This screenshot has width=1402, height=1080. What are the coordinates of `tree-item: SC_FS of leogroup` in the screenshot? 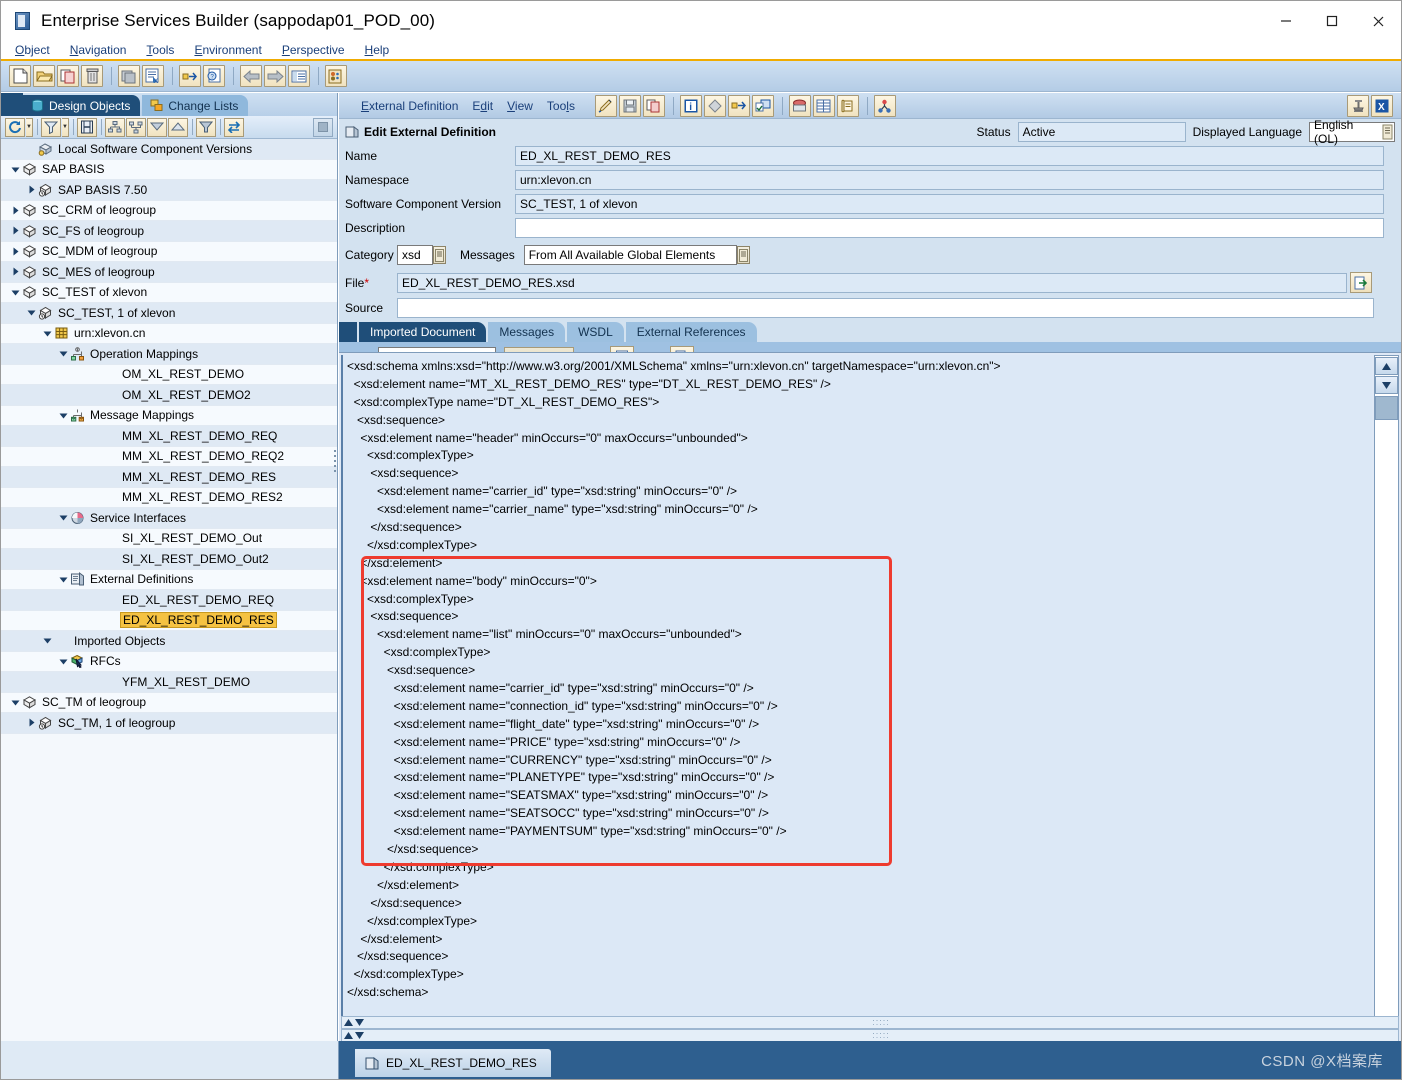 It's located at (169, 231).